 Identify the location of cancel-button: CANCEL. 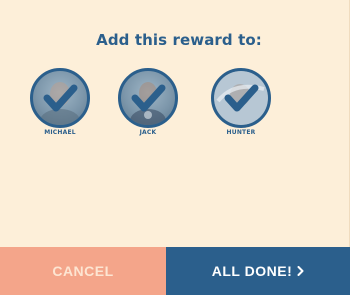
(83, 271).